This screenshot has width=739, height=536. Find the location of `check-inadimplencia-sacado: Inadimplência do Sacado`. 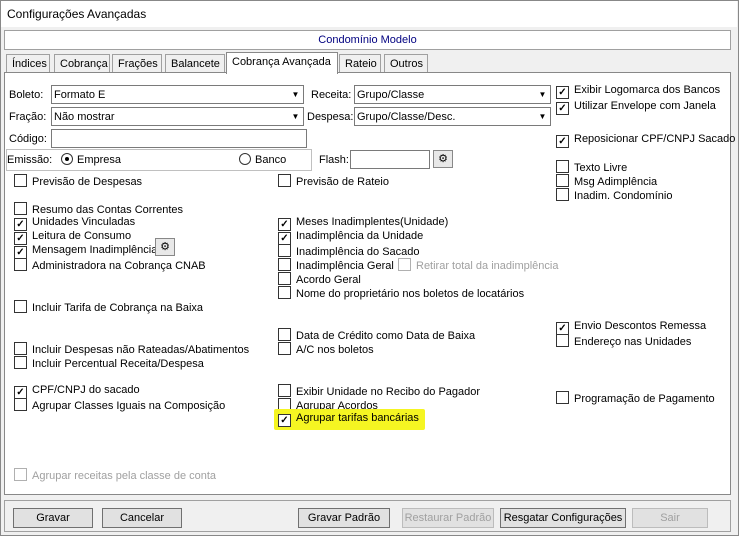

check-inadimplencia-sacado: Inadimplência do Sacado is located at coordinates (349, 251).